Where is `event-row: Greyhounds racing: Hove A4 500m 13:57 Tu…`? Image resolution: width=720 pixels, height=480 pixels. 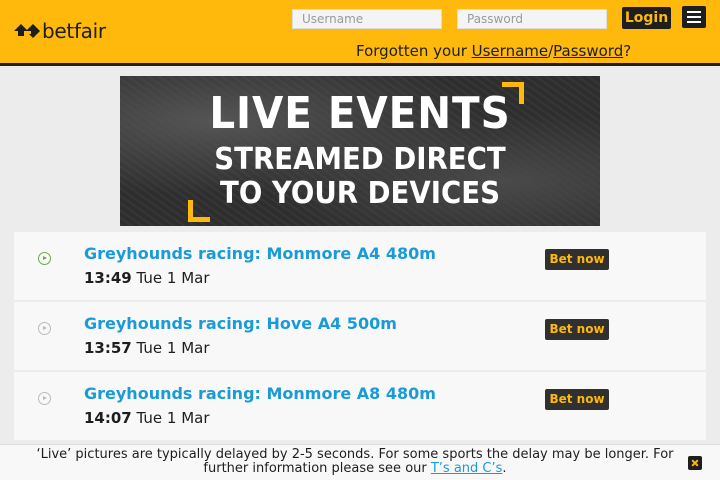
event-row: Greyhounds racing: Hove A4 500m 13:57 Tu… is located at coordinates (360, 336).